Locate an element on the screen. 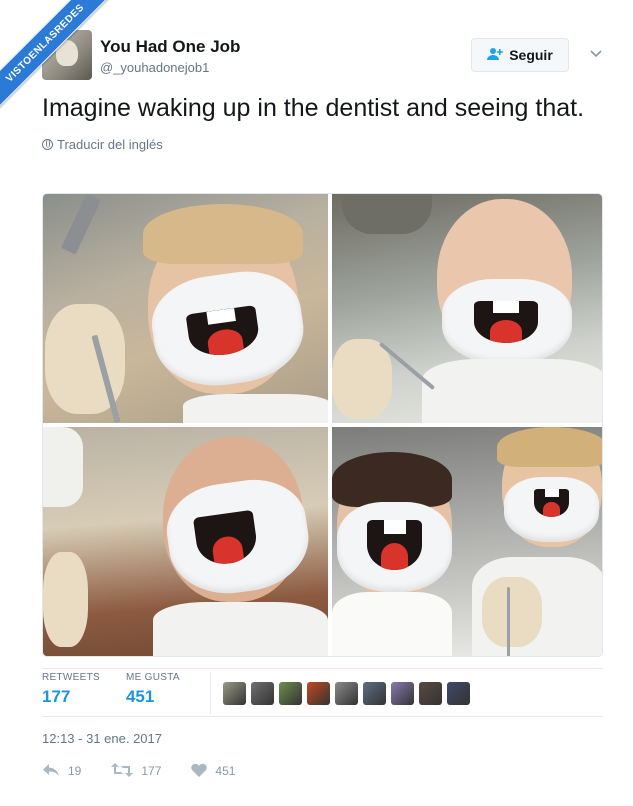 The height and width of the screenshot is (806, 633). reply-icon is located at coordinates (51, 771).